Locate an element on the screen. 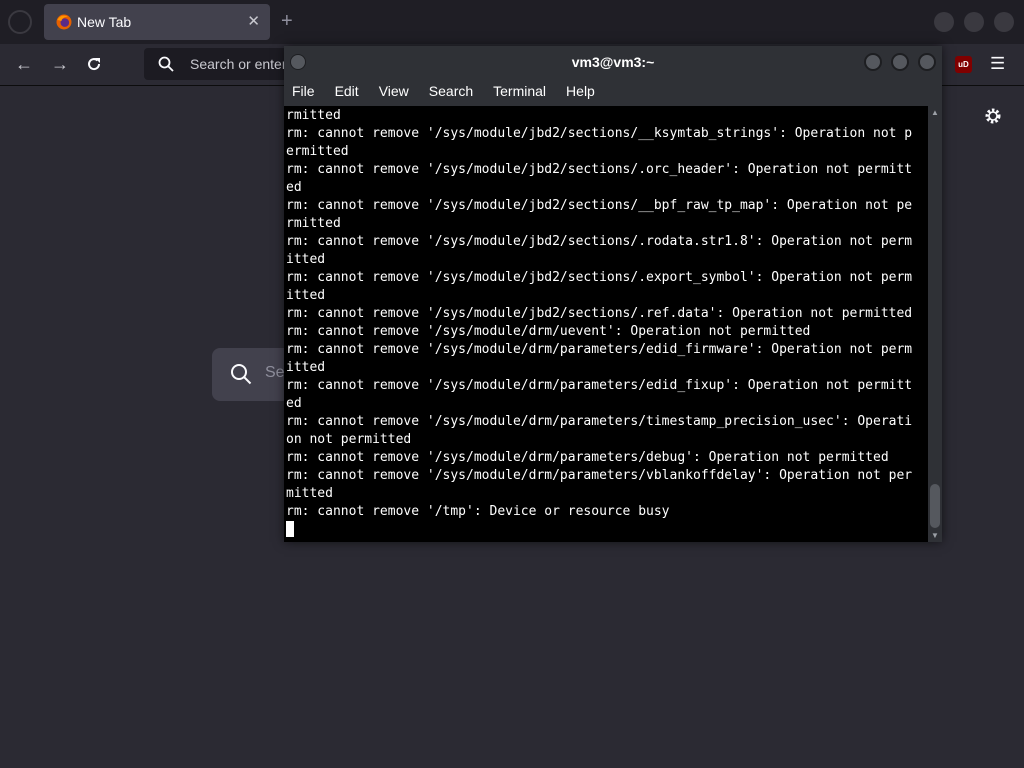 Image resolution: width=1024 pixels, height=768 pixels. prompt-line is located at coordinates (607, 530).